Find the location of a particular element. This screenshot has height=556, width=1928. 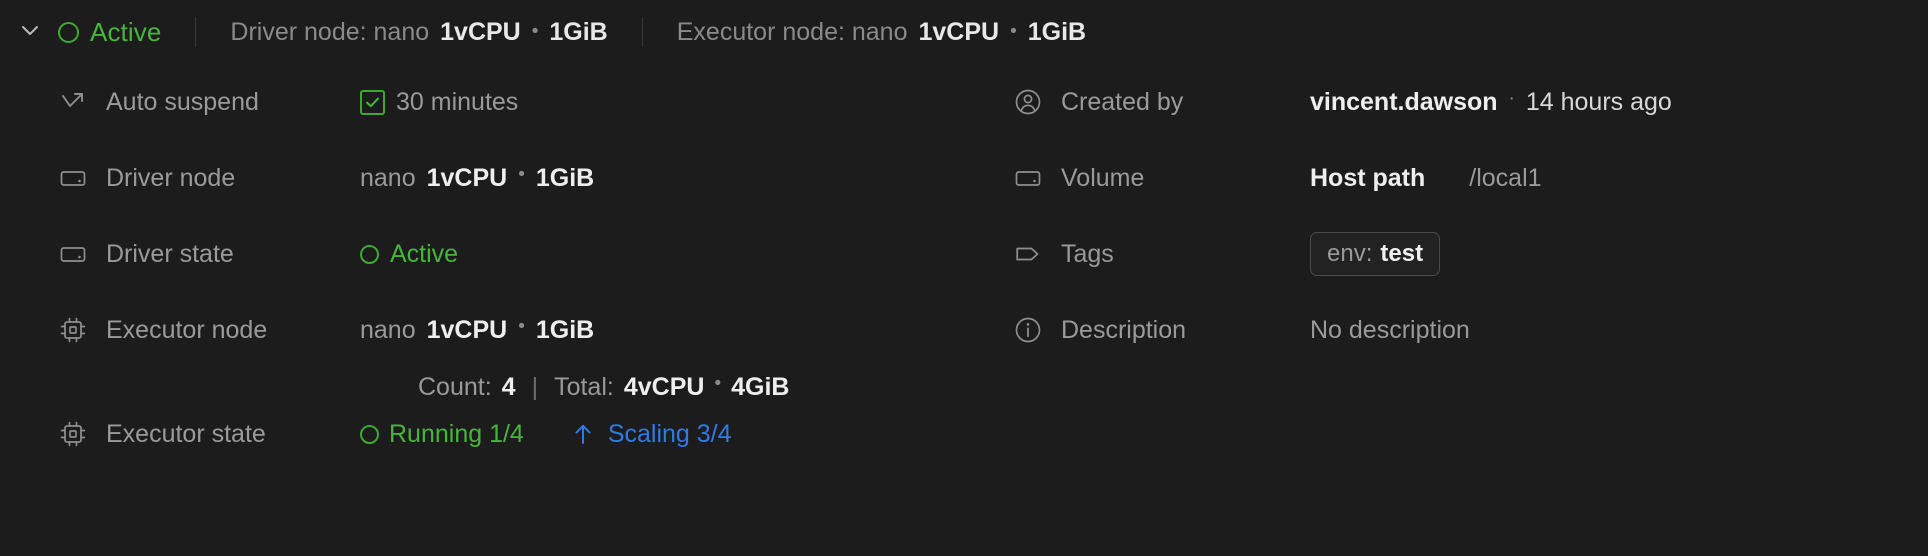

driver-node-cpu: 1vCPU is located at coordinates (467, 177).